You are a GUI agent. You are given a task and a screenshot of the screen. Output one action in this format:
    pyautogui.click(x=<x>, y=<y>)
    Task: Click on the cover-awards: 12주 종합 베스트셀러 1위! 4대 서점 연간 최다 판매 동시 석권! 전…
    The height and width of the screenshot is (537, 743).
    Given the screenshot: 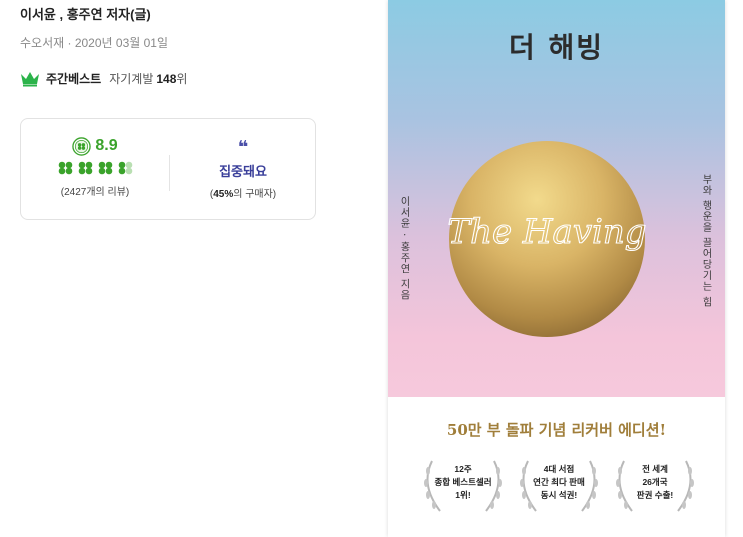 What is the action you would take?
    pyautogui.click(x=559, y=486)
    